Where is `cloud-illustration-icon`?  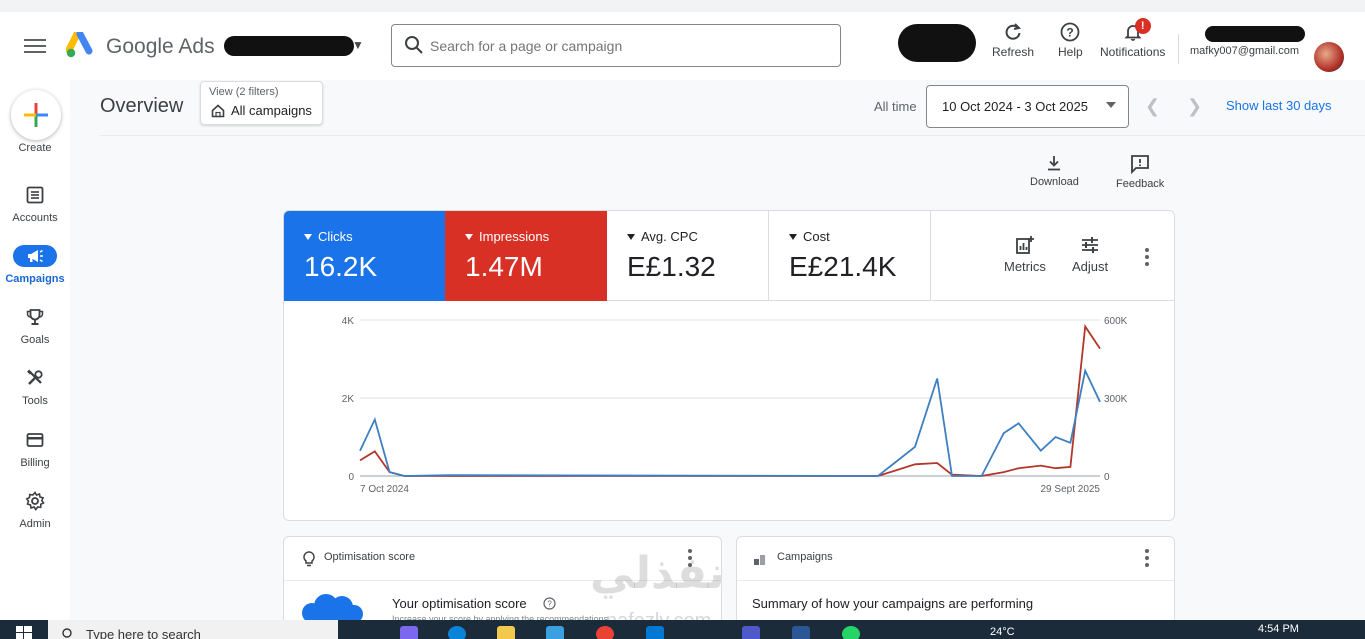
cloud-illustration-icon is located at coordinates (332, 608).